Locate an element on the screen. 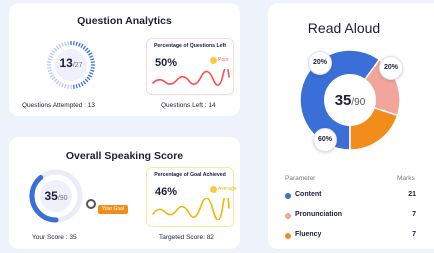 The width and height of the screenshot is (434, 253). questions-left-trend-line is located at coordinates (191, 77).